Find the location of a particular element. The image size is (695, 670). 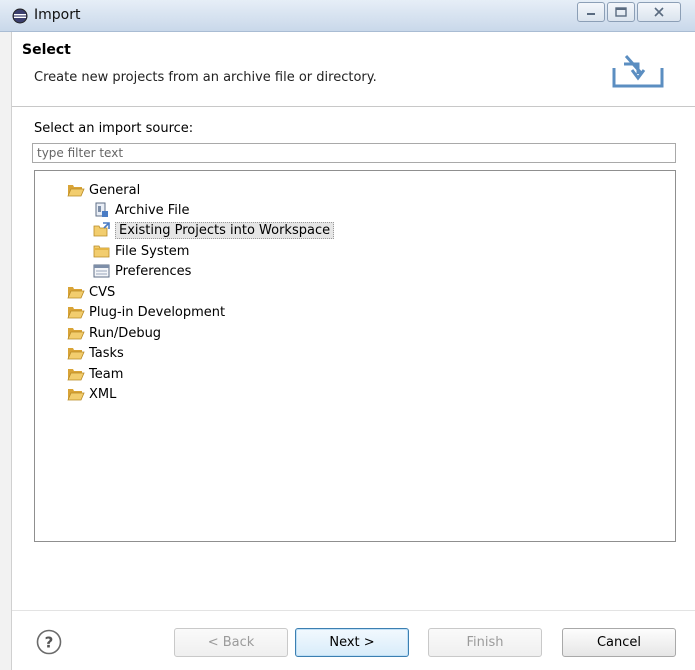

maximize-button is located at coordinates (621, 12).